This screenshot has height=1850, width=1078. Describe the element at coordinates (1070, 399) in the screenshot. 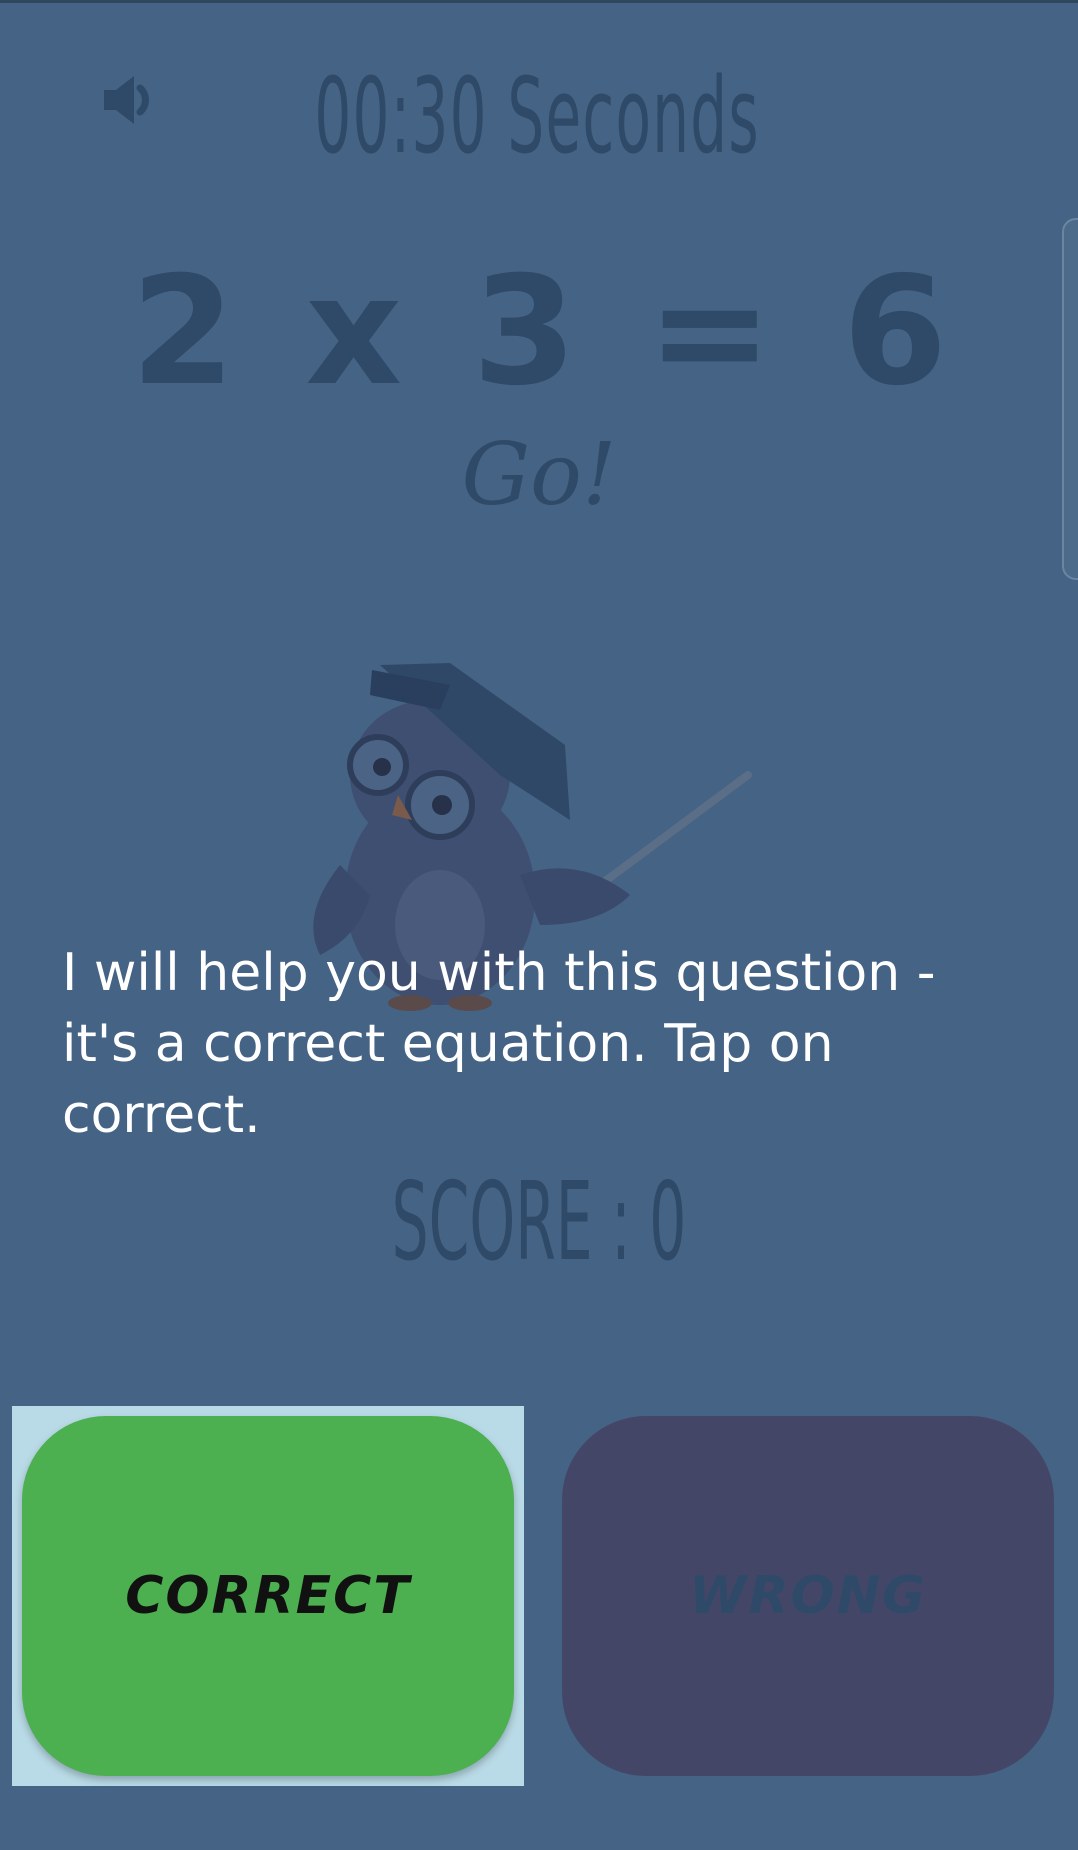

I see `side-drawer-handle` at that location.